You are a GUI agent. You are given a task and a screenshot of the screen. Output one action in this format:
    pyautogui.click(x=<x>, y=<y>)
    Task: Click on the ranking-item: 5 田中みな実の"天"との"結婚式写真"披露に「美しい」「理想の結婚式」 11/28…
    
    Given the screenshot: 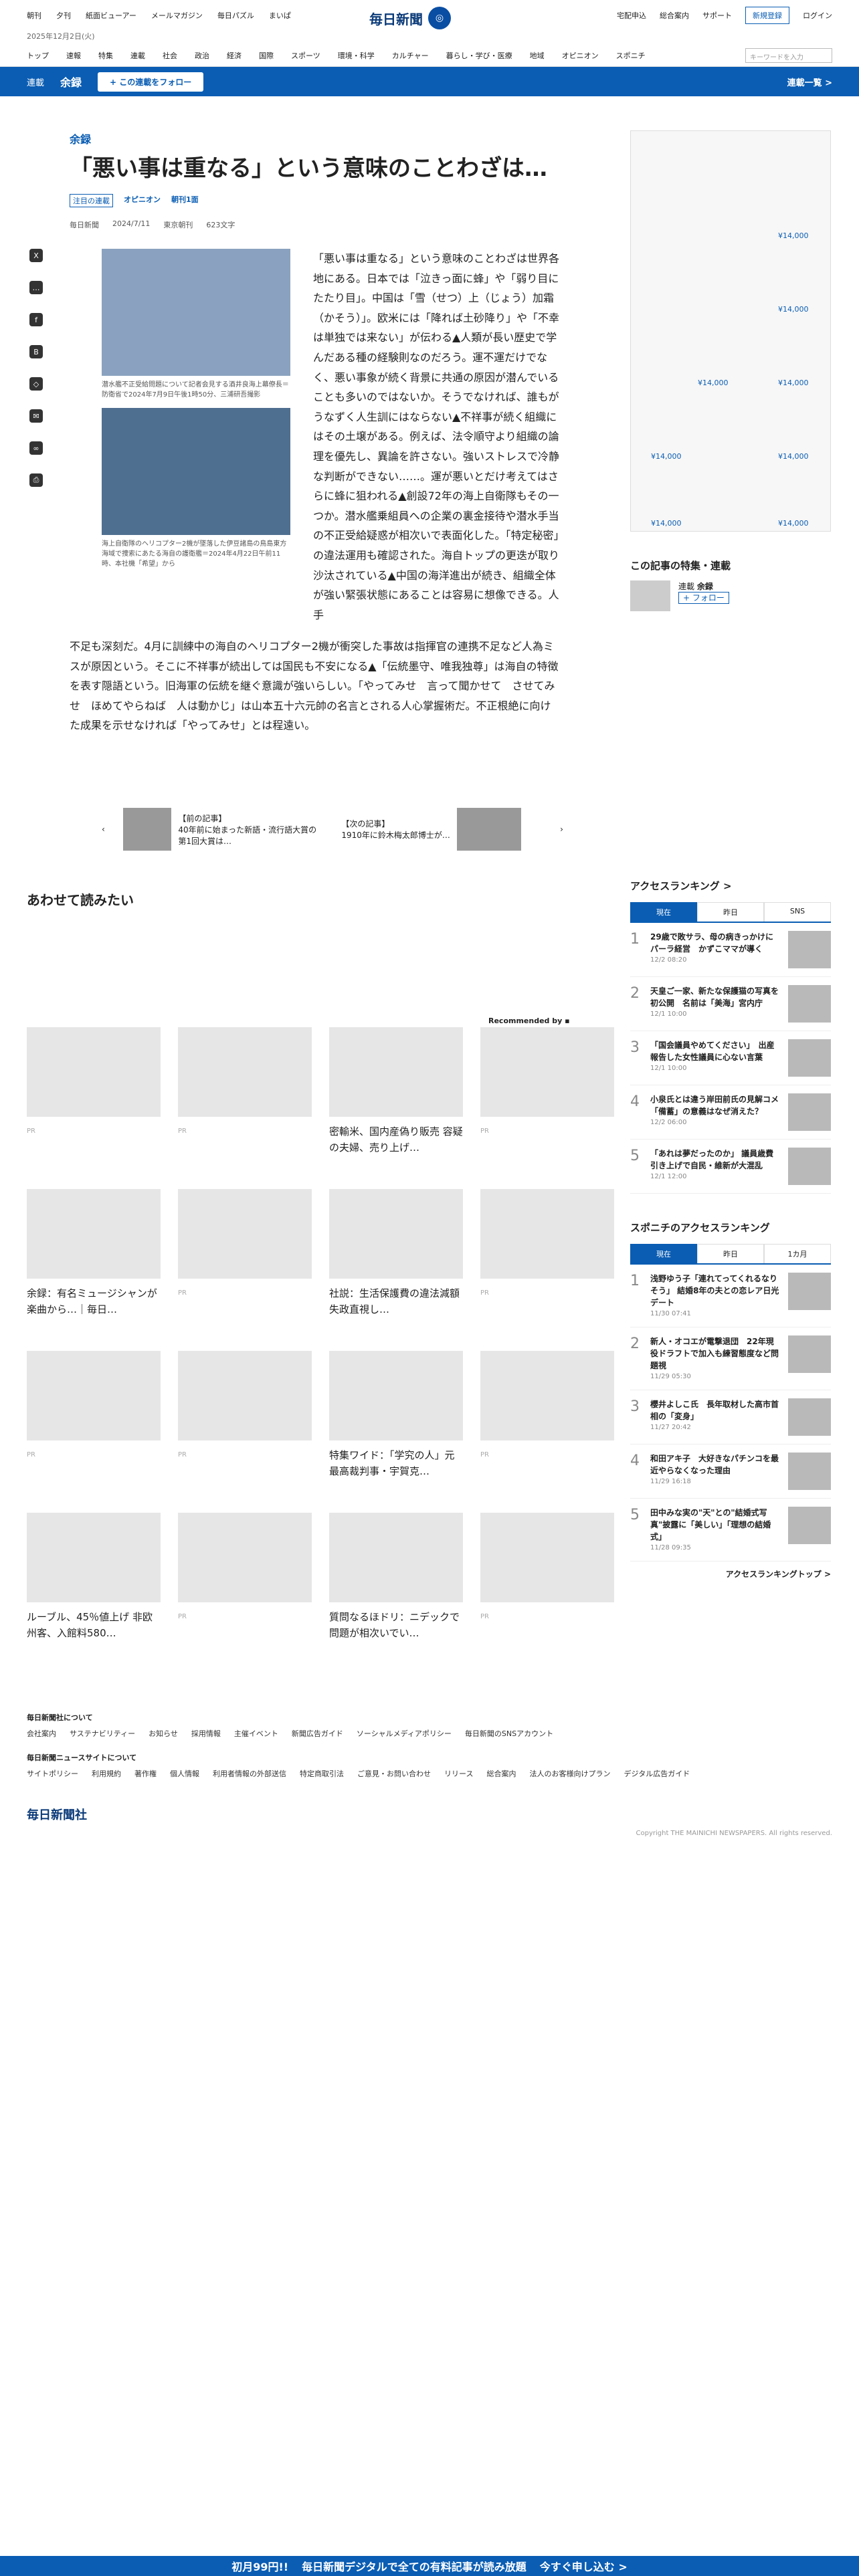 What is the action you would take?
    pyautogui.click(x=730, y=1530)
    